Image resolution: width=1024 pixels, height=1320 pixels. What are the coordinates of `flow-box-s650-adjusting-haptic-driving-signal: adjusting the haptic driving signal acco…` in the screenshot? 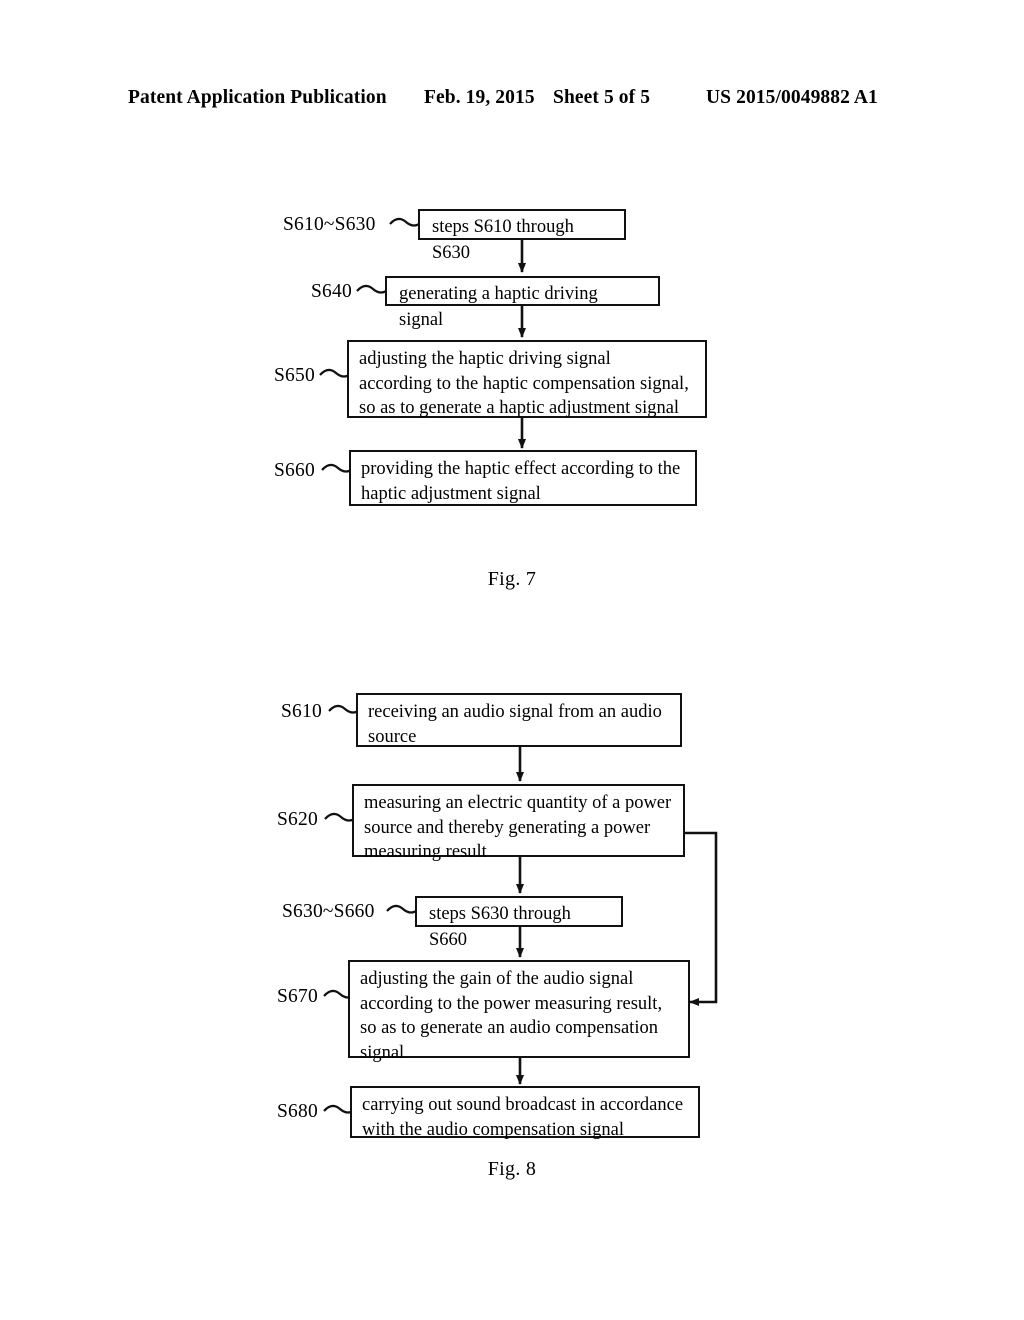 It's located at (527, 379).